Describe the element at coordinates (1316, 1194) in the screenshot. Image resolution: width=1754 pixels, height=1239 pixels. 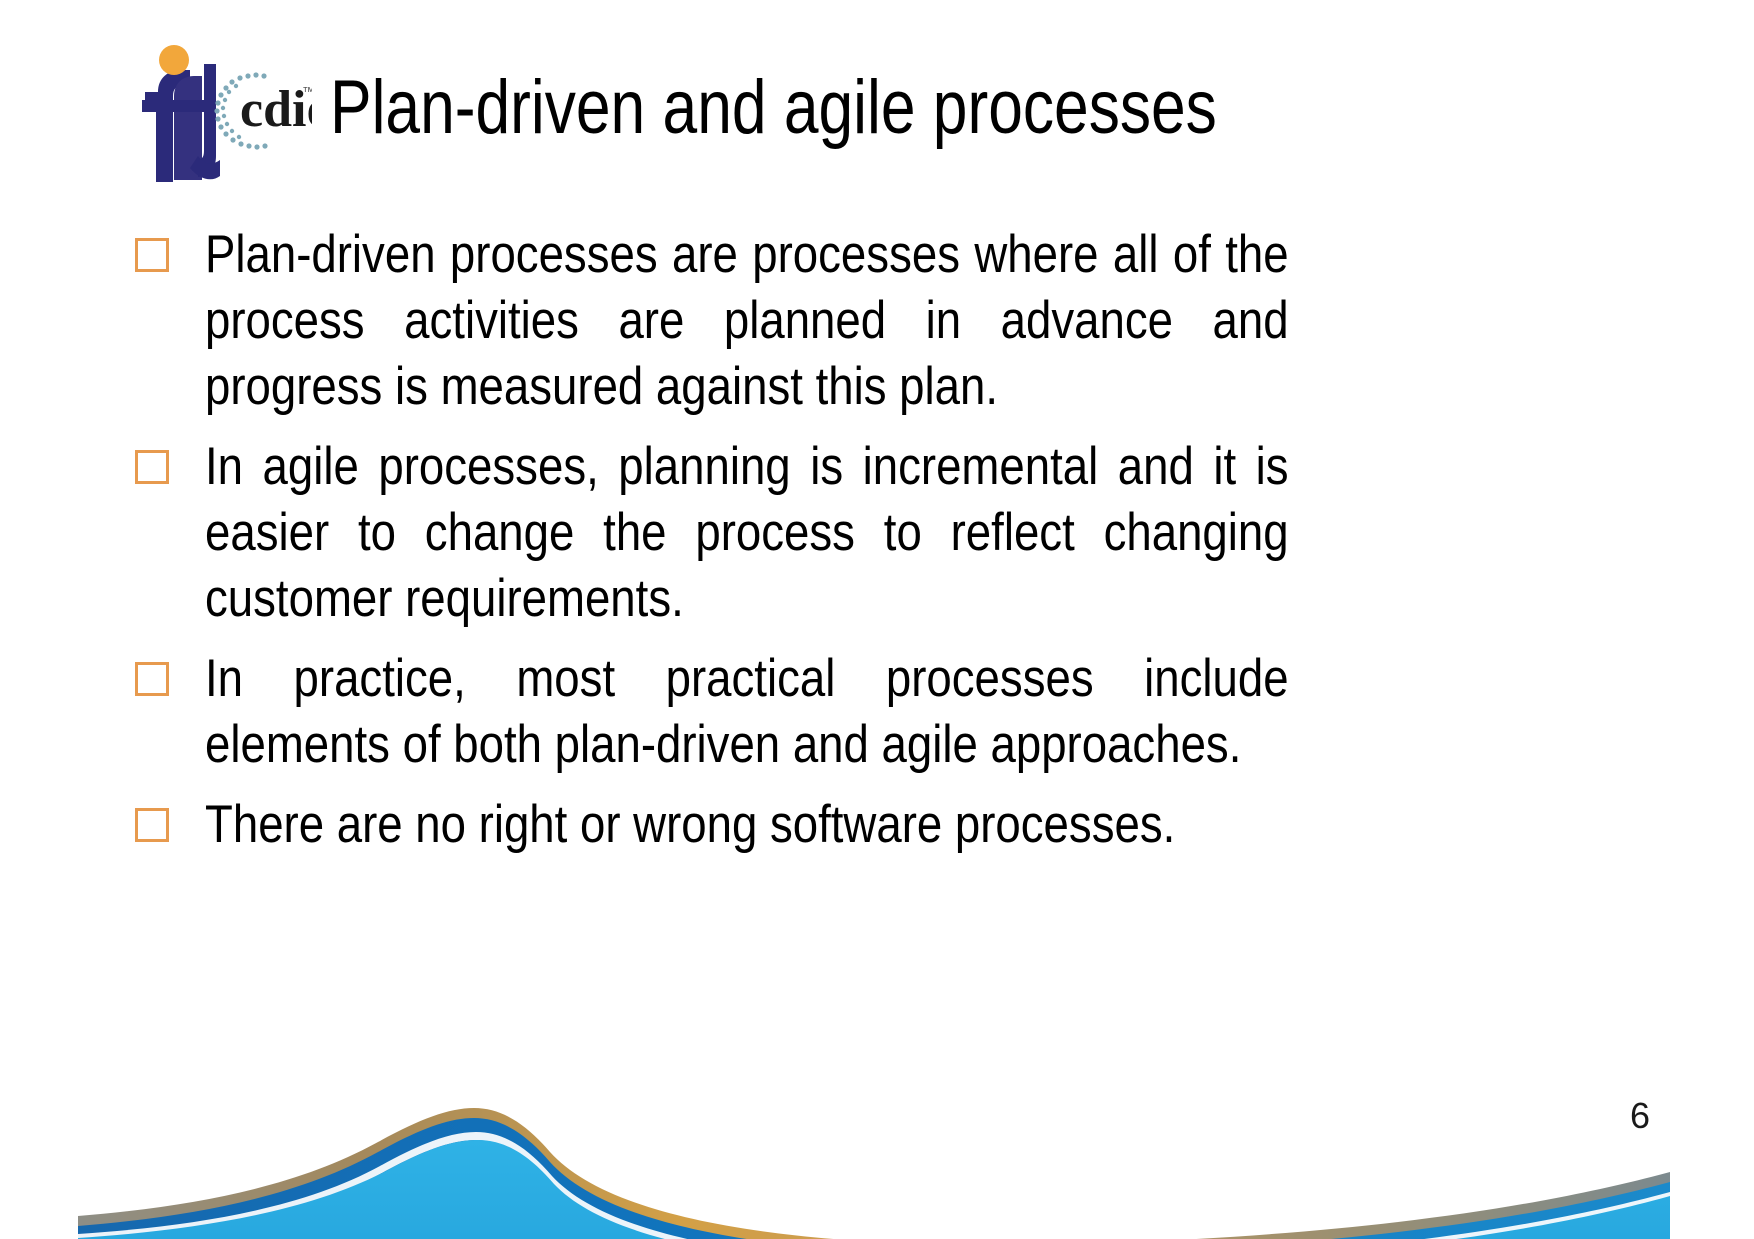
I see `wave-dot-large` at that location.